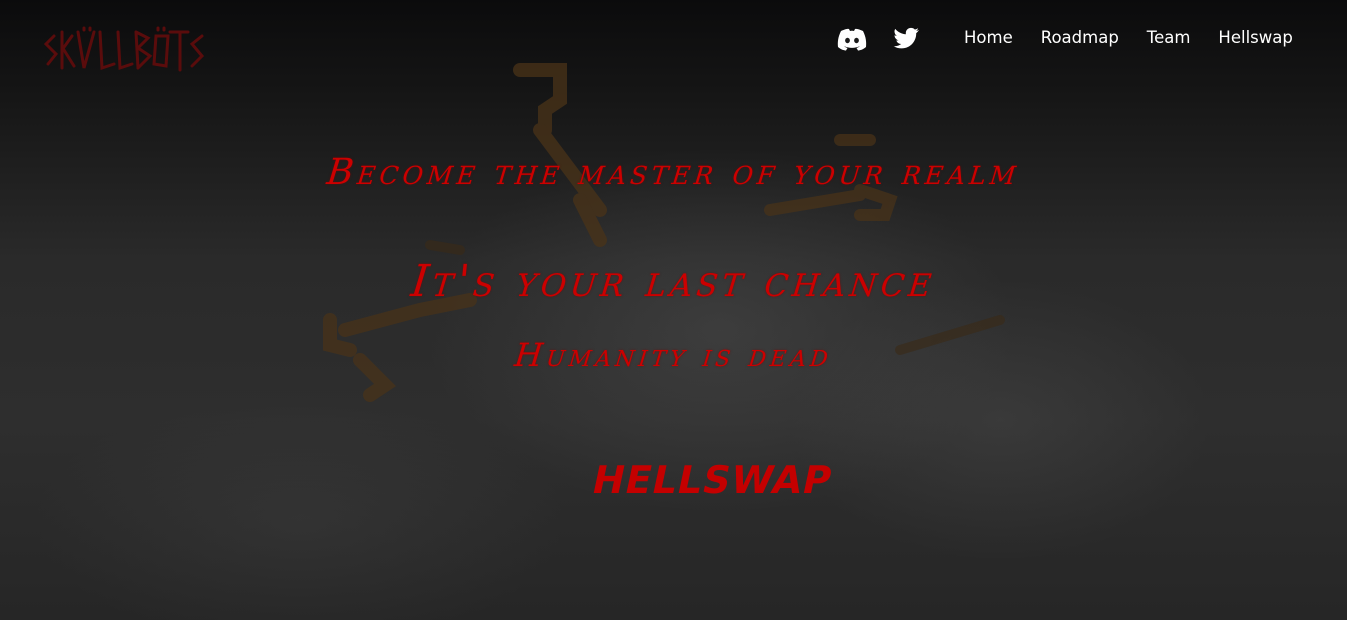 The height and width of the screenshot is (620, 1347). I want to click on skullbots-logo, so click(124, 50).